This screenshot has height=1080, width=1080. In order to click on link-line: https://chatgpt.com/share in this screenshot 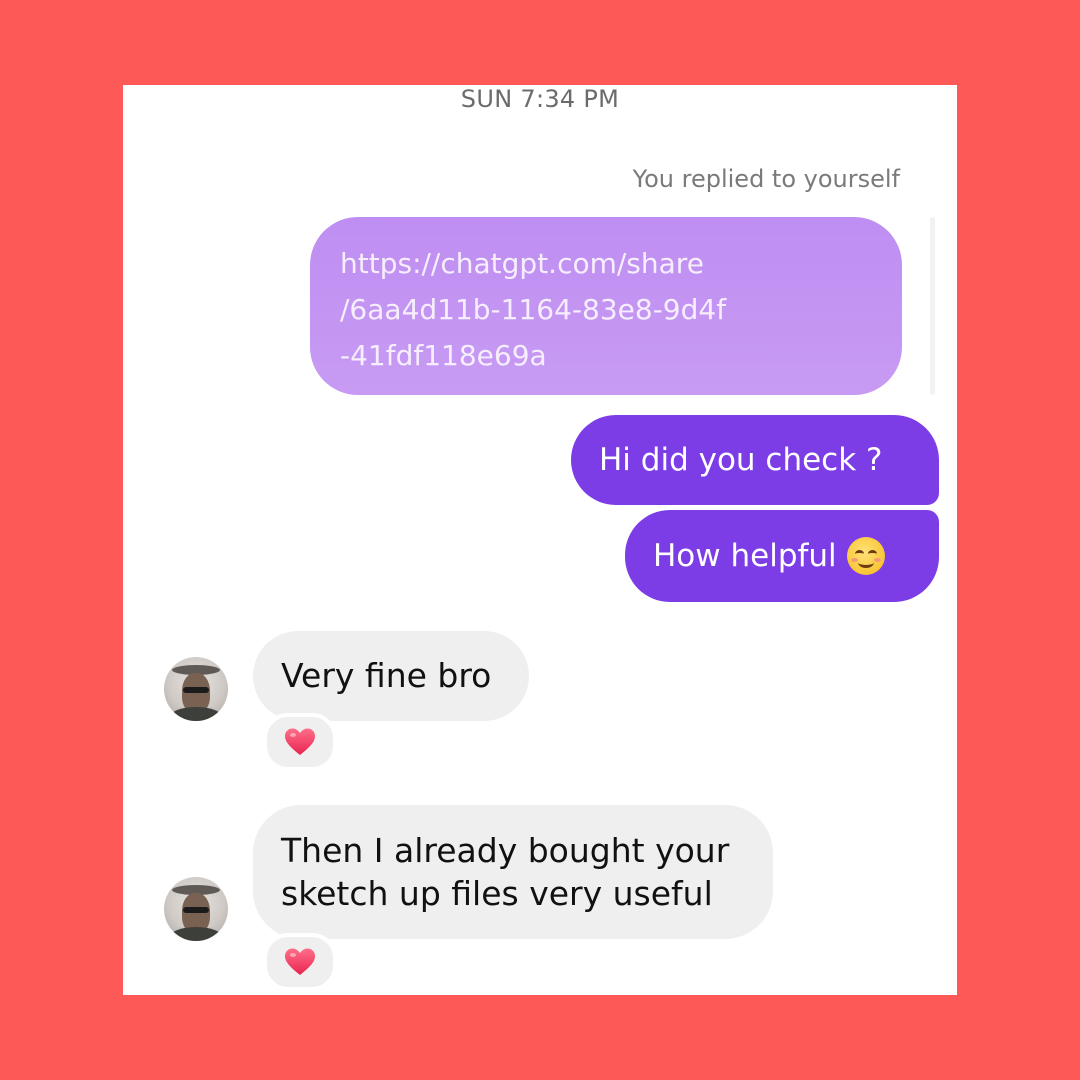, I will do `click(522, 263)`.